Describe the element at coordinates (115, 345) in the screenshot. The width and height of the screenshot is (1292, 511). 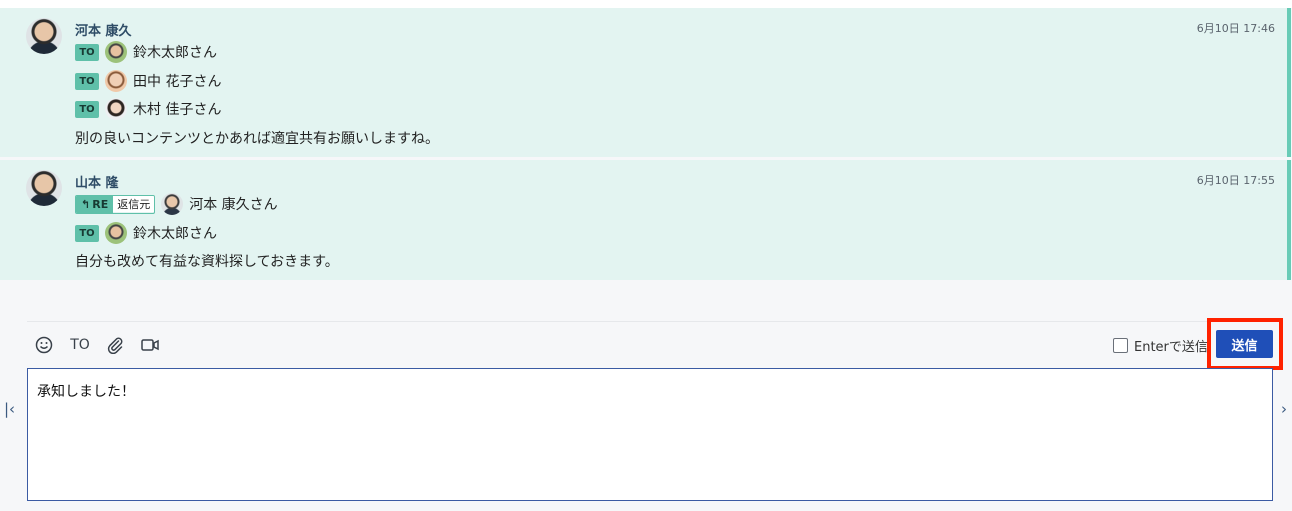
I see `paperclip-icon` at that location.